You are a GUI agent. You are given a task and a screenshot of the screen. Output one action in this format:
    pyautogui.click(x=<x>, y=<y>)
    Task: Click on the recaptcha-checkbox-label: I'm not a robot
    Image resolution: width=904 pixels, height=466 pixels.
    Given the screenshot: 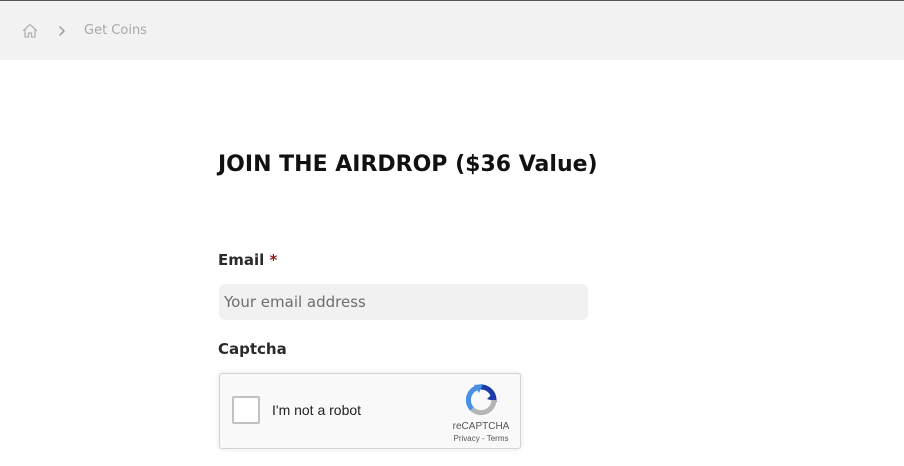 What is the action you would take?
    pyautogui.click(x=317, y=410)
    